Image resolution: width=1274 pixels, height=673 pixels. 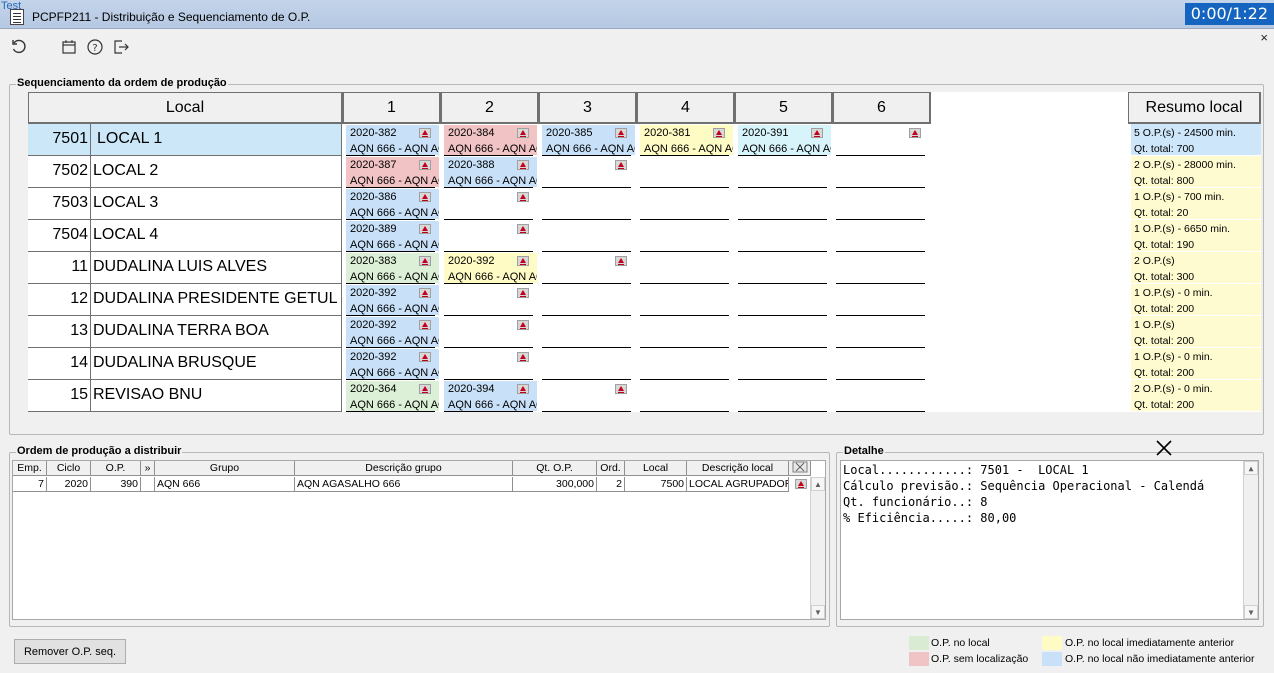 I want to click on column-header-ord: Ord., so click(x=611, y=468).